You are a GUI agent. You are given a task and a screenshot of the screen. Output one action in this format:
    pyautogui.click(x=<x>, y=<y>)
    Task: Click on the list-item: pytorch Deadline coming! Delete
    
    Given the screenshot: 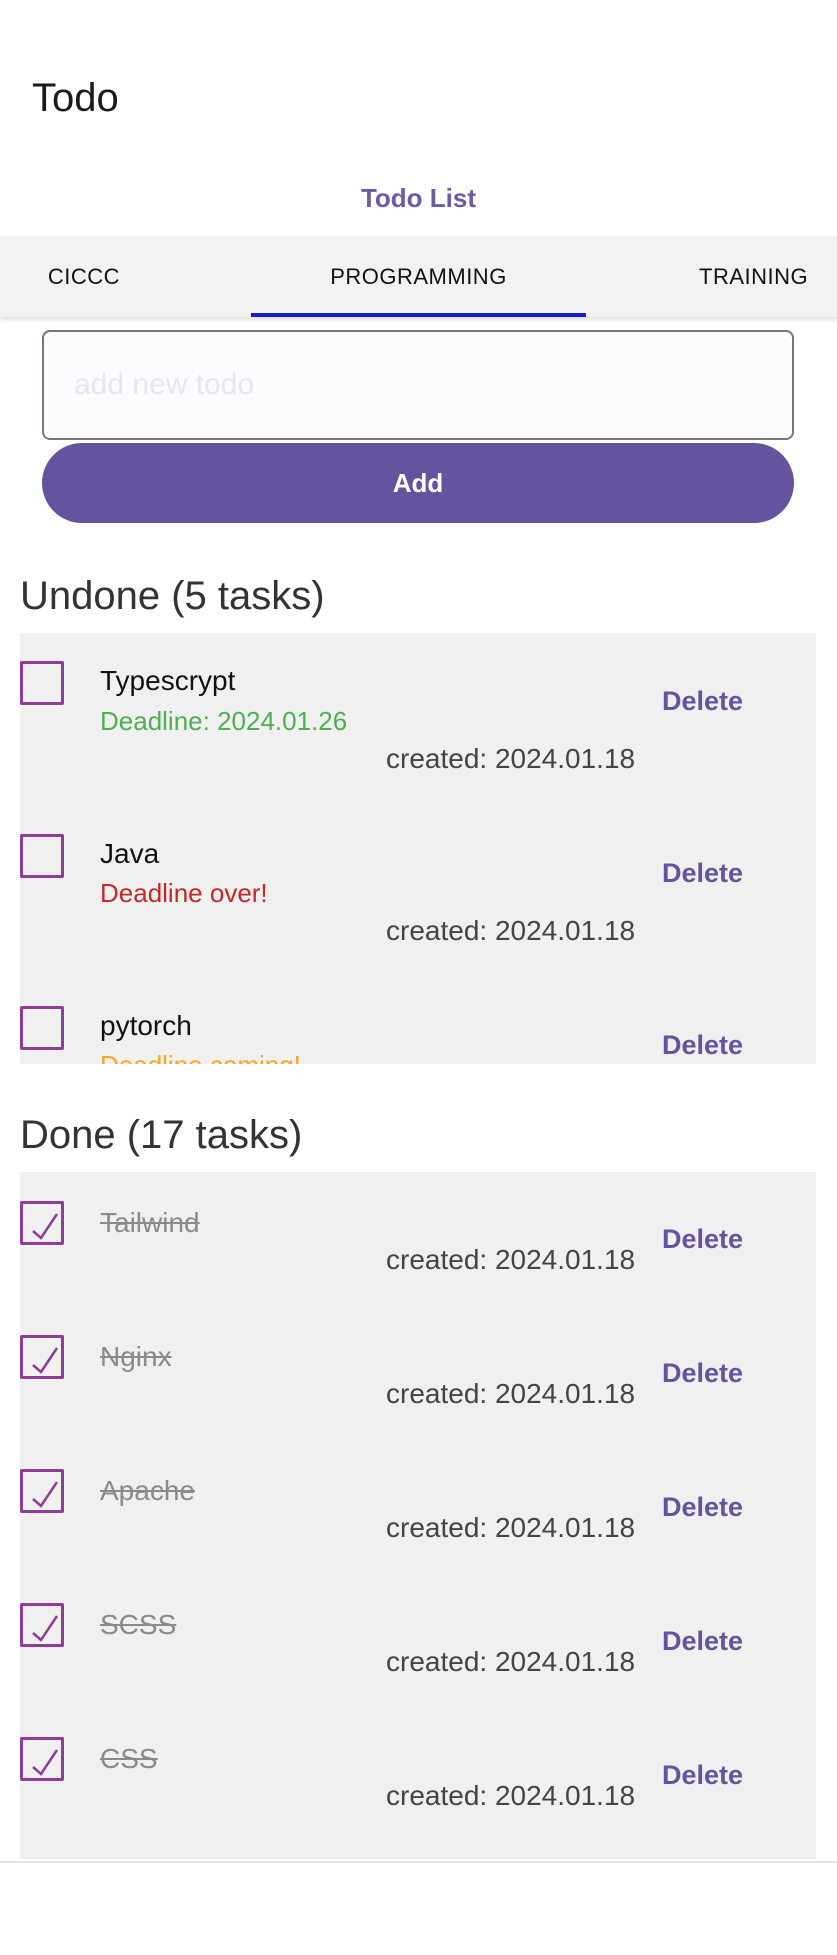 What is the action you would take?
    pyautogui.click(x=418, y=1020)
    